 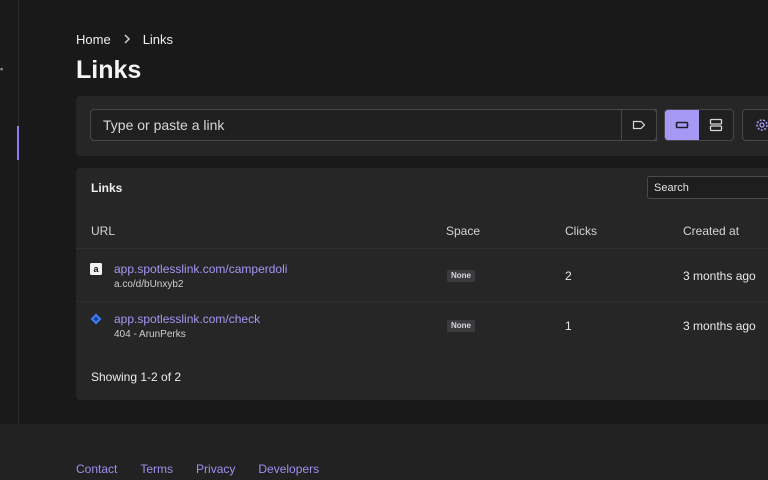 I want to click on sidebar: ▪, so click(x=9, y=212).